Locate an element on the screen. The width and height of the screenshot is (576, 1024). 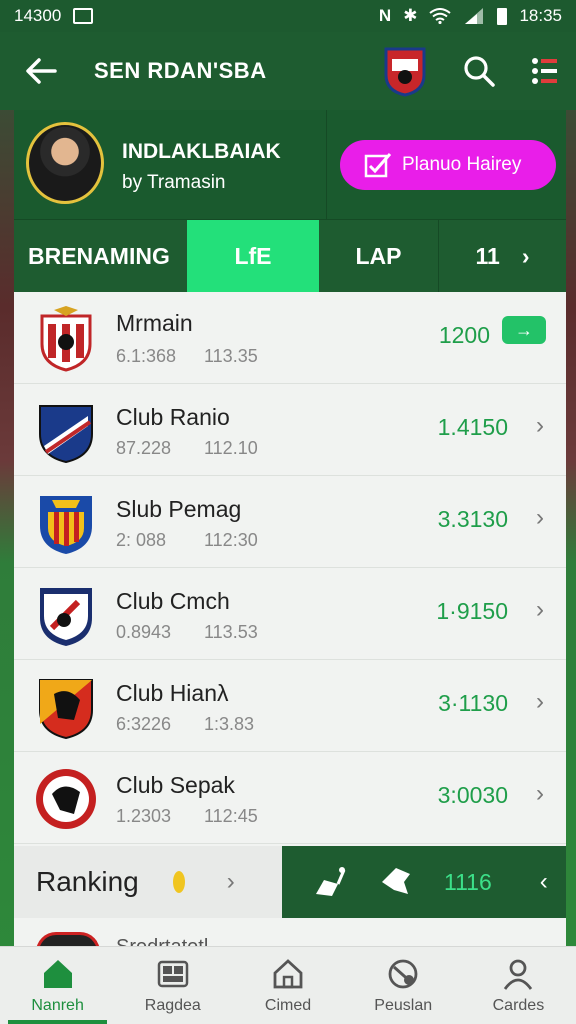
house-outline-icon is located at coordinates (288, 973).